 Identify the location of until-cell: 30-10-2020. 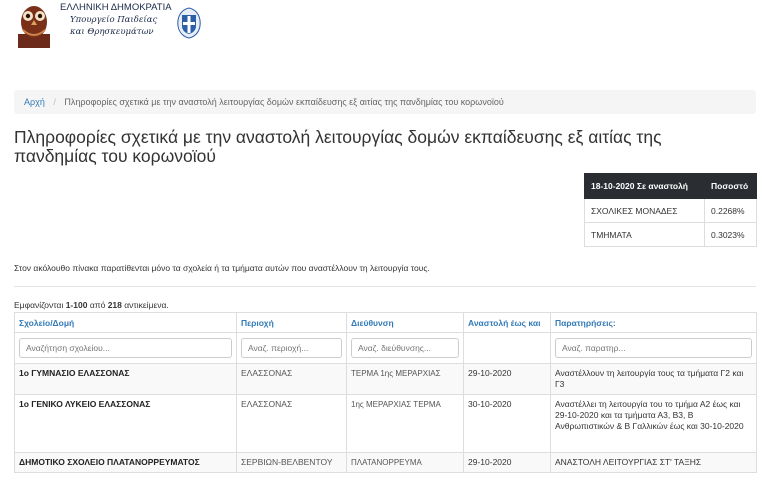
(507, 423).